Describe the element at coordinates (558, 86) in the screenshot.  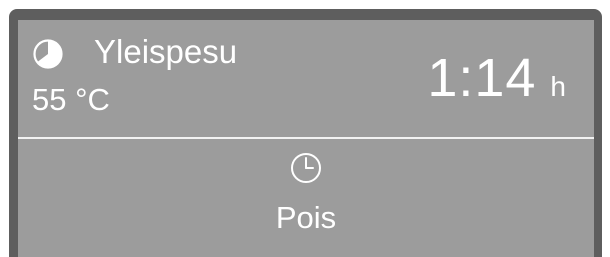
I see `remaining-time-unit: h` at that location.